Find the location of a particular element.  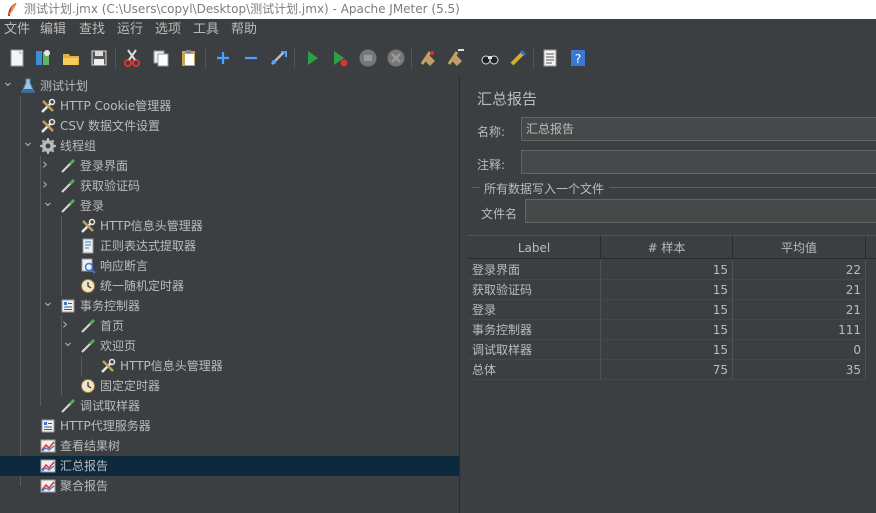

open-icon is located at coordinates (71, 58).